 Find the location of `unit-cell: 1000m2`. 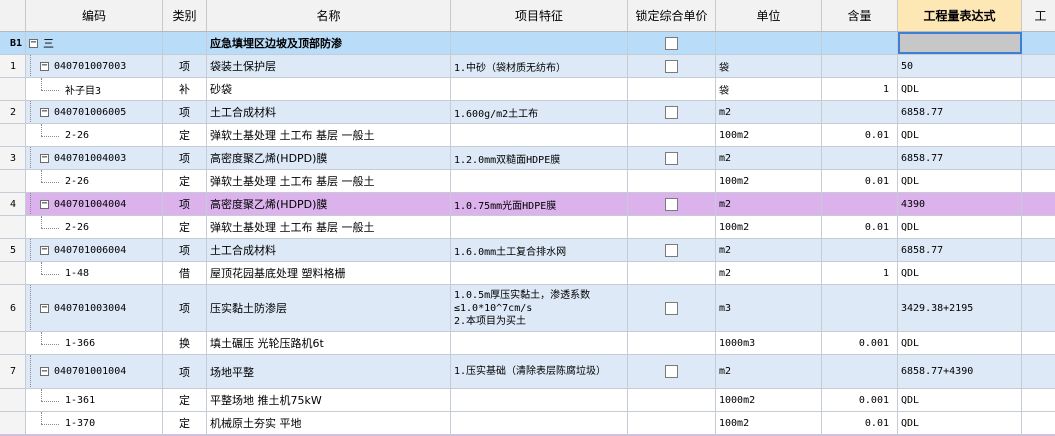

unit-cell: 1000m2 is located at coordinates (769, 400).